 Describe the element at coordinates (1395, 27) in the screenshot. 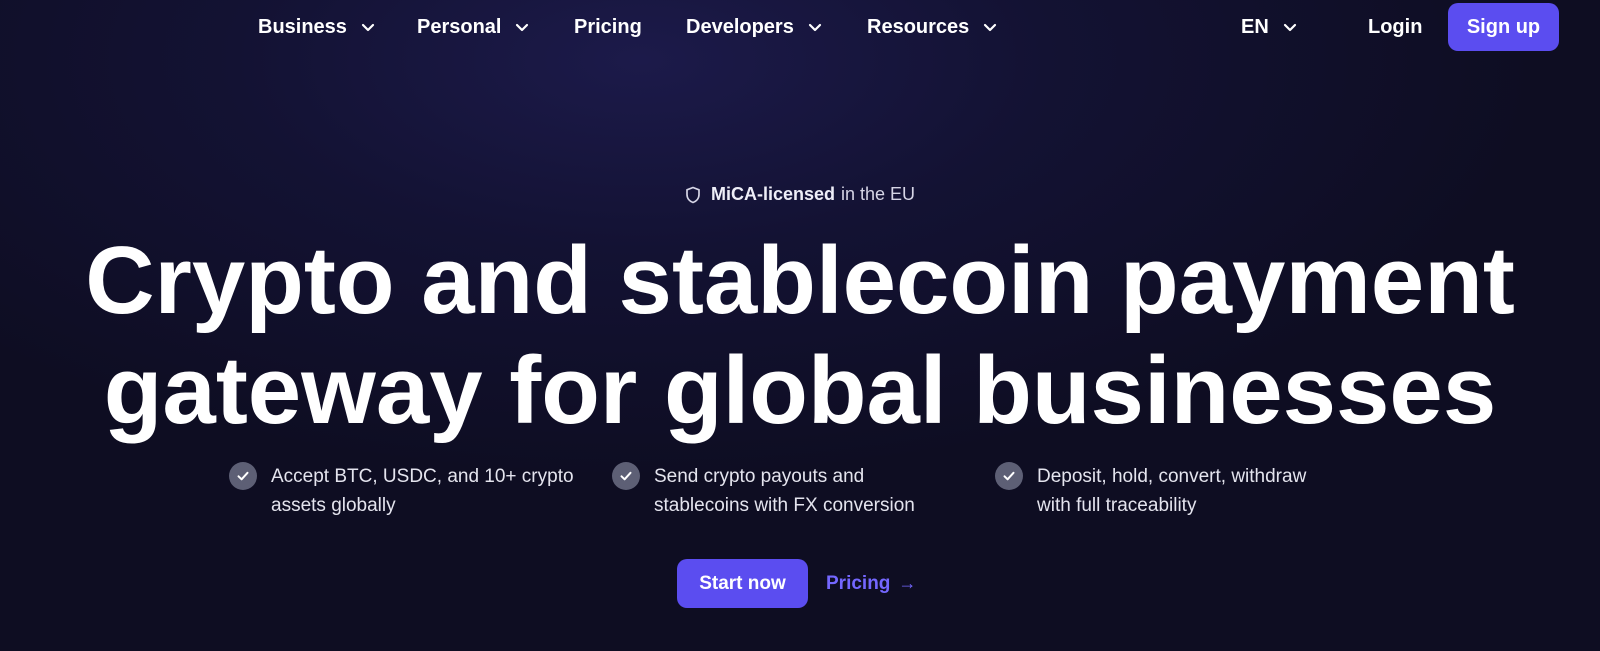

I see `login-link: Login` at that location.